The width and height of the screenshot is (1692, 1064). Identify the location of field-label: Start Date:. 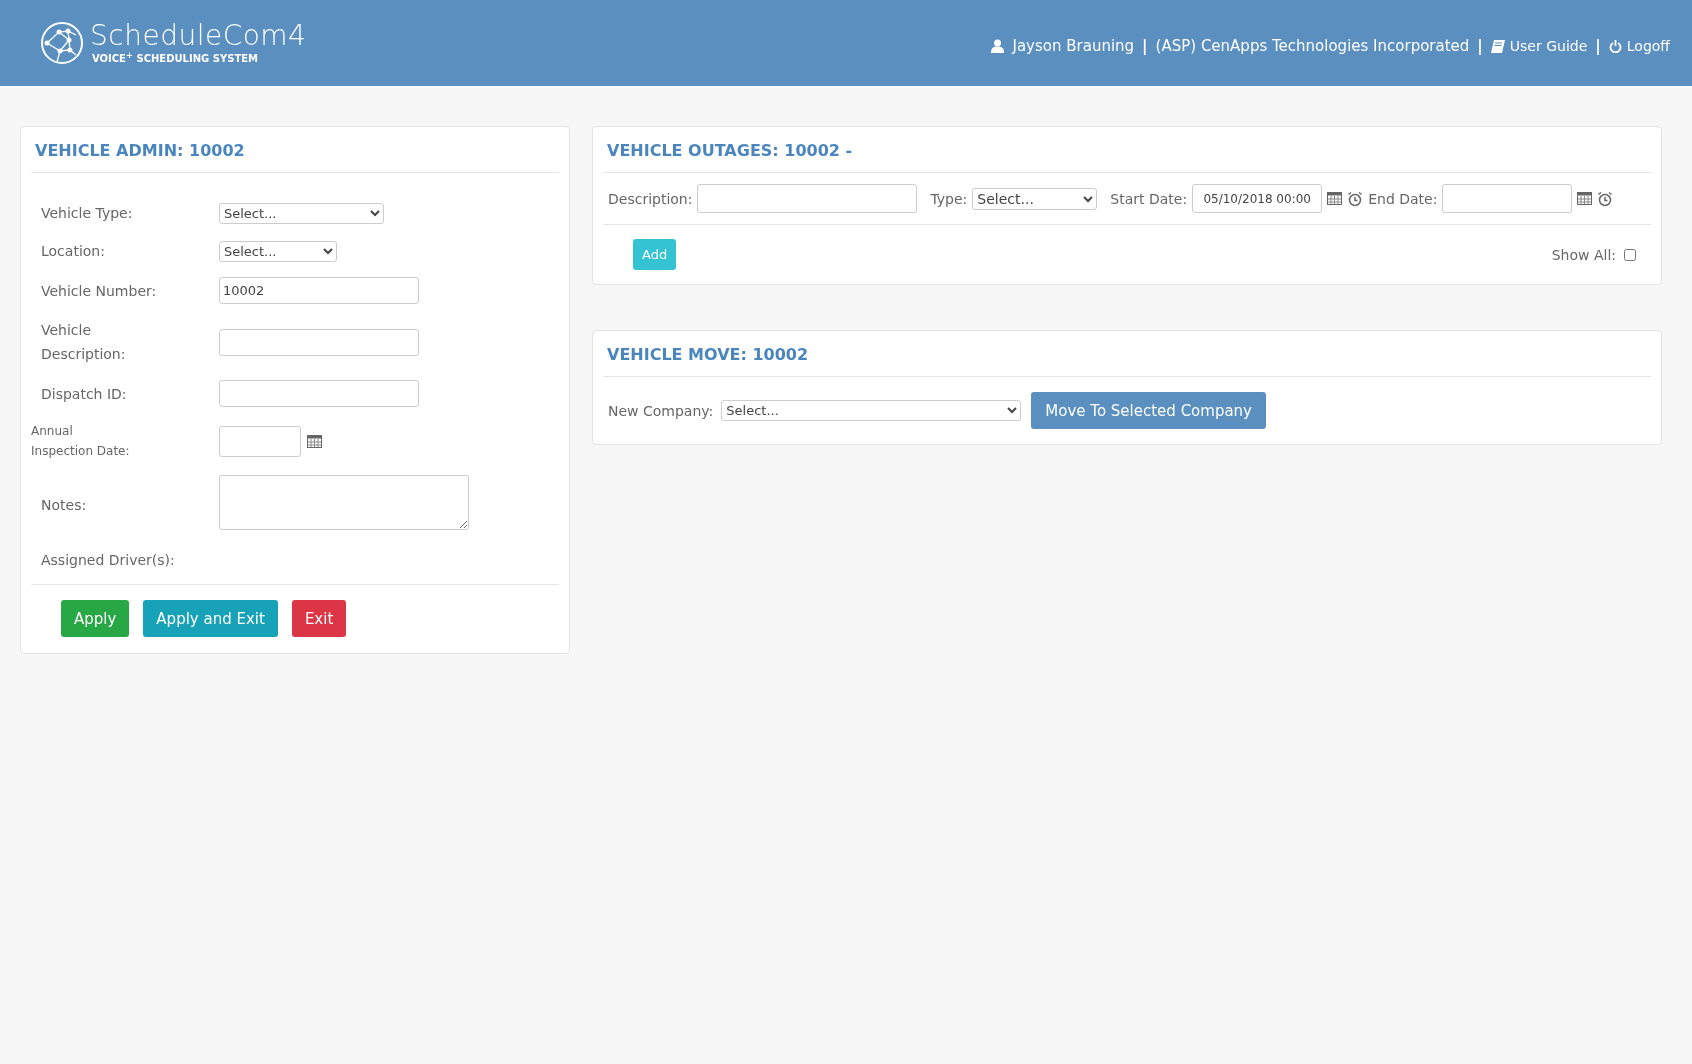
(1149, 198).